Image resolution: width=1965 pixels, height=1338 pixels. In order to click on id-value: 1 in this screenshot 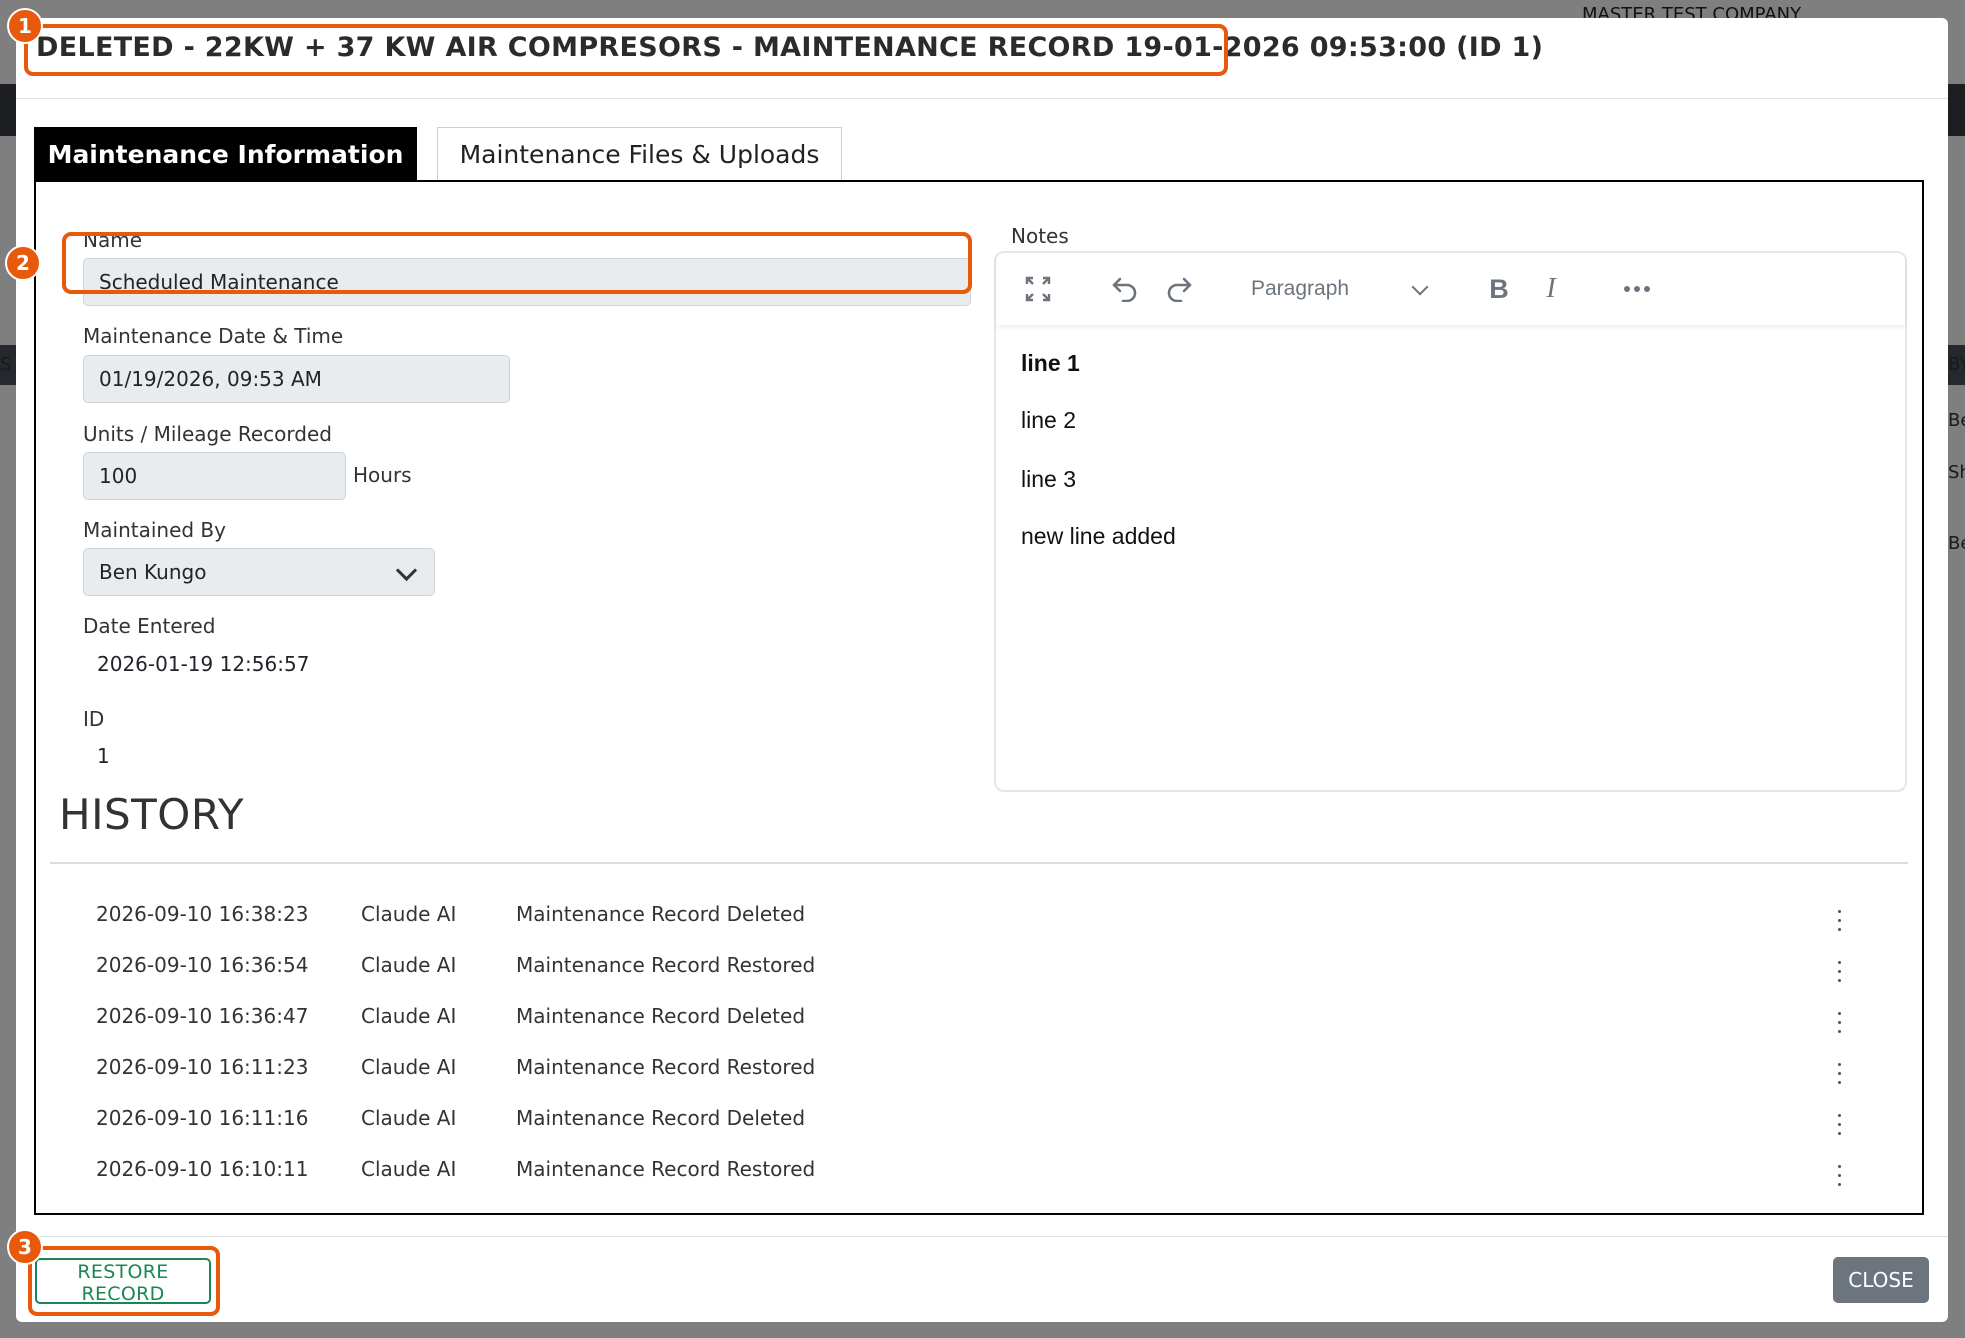, I will do `click(103, 756)`.